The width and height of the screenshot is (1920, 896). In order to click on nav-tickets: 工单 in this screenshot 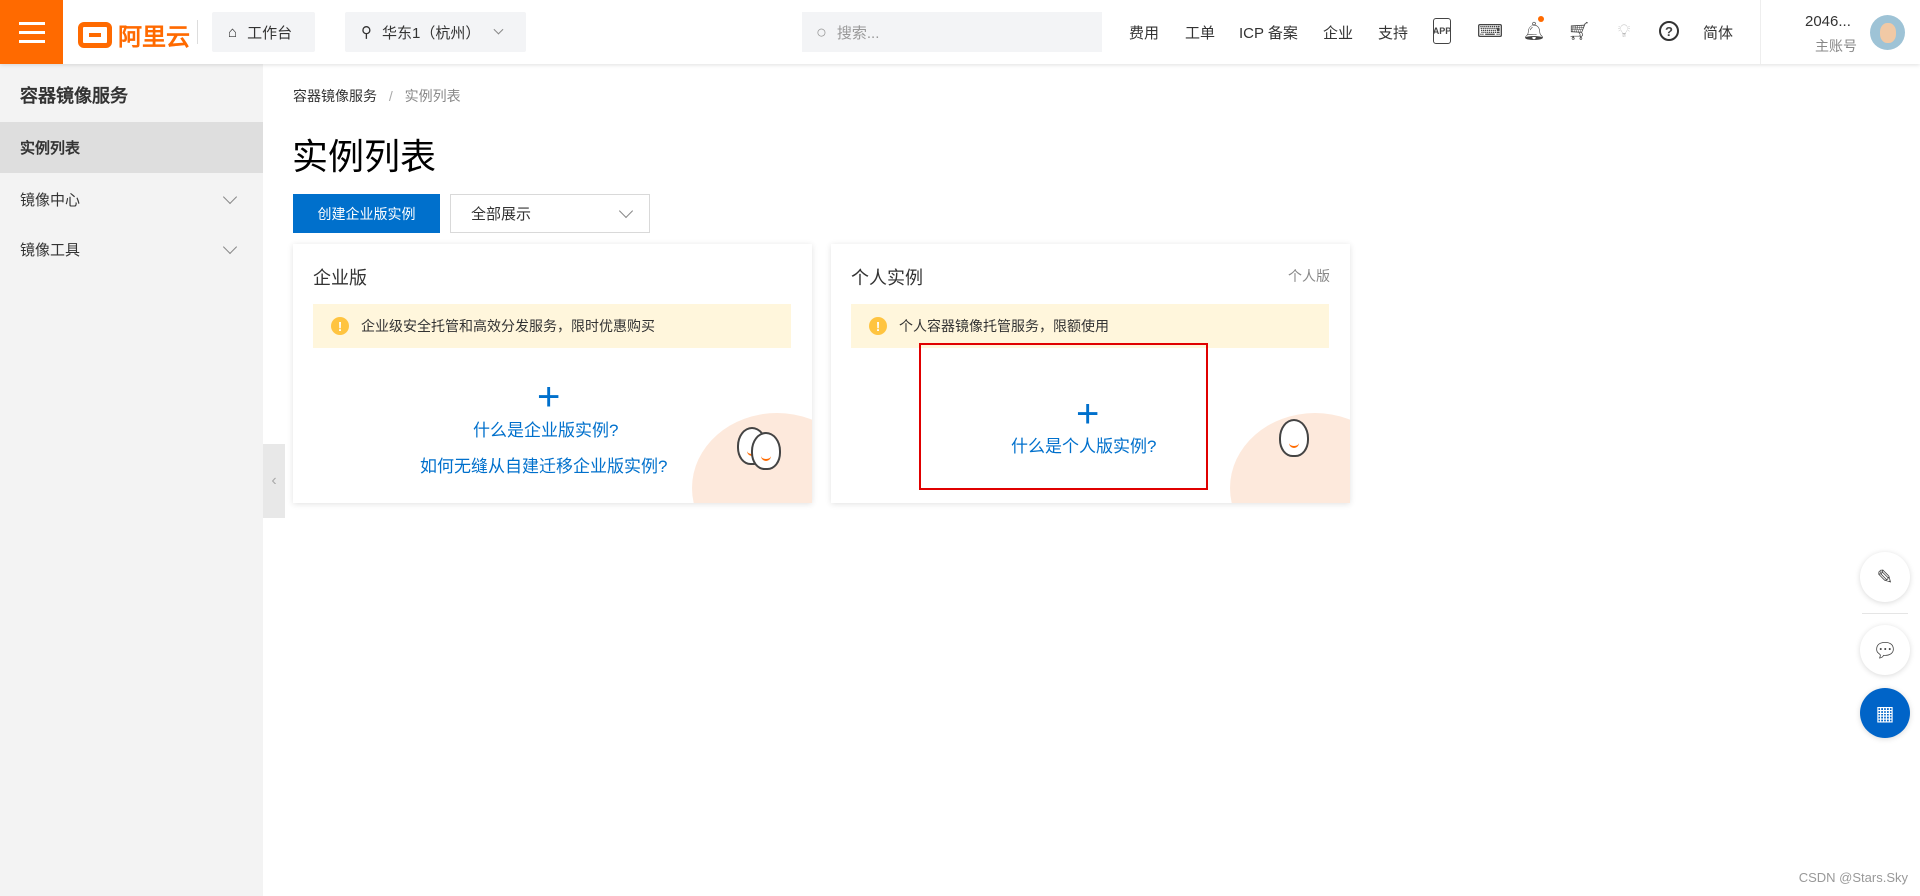, I will do `click(1200, 32)`.